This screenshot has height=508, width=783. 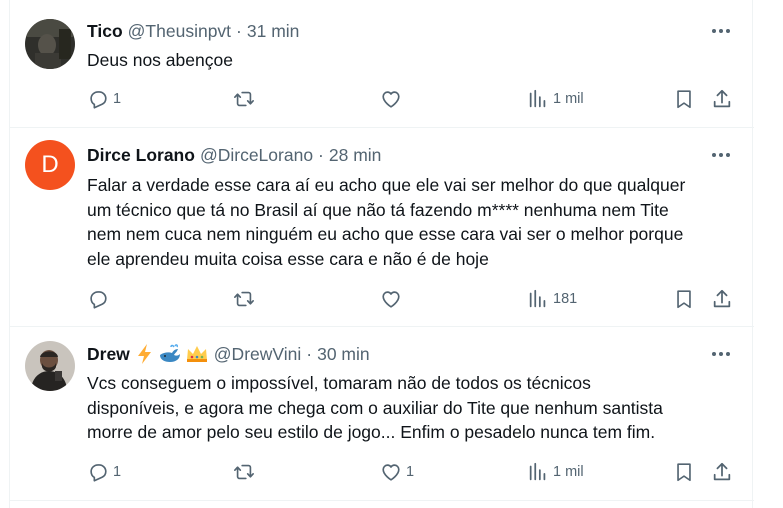 What do you see at coordinates (417, 60) in the screenshot?
I see `tweet-text: Deus nos abençoe` at bounding box center [417, 60].